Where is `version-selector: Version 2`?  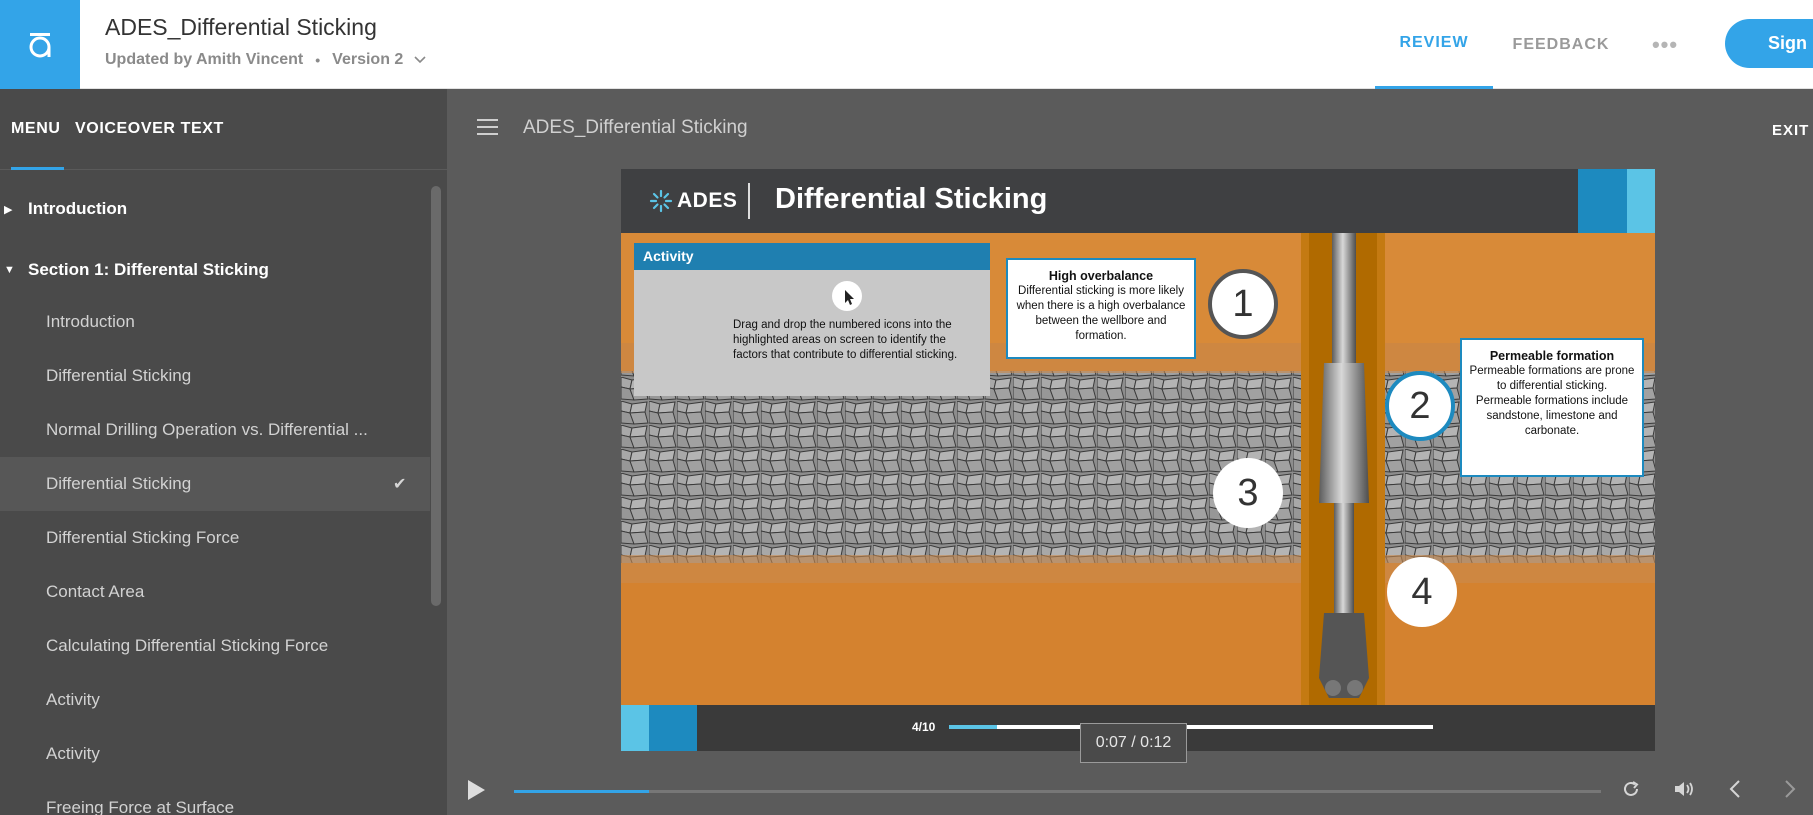
version-selector: Version 2 is located at coordinates (379, 60).